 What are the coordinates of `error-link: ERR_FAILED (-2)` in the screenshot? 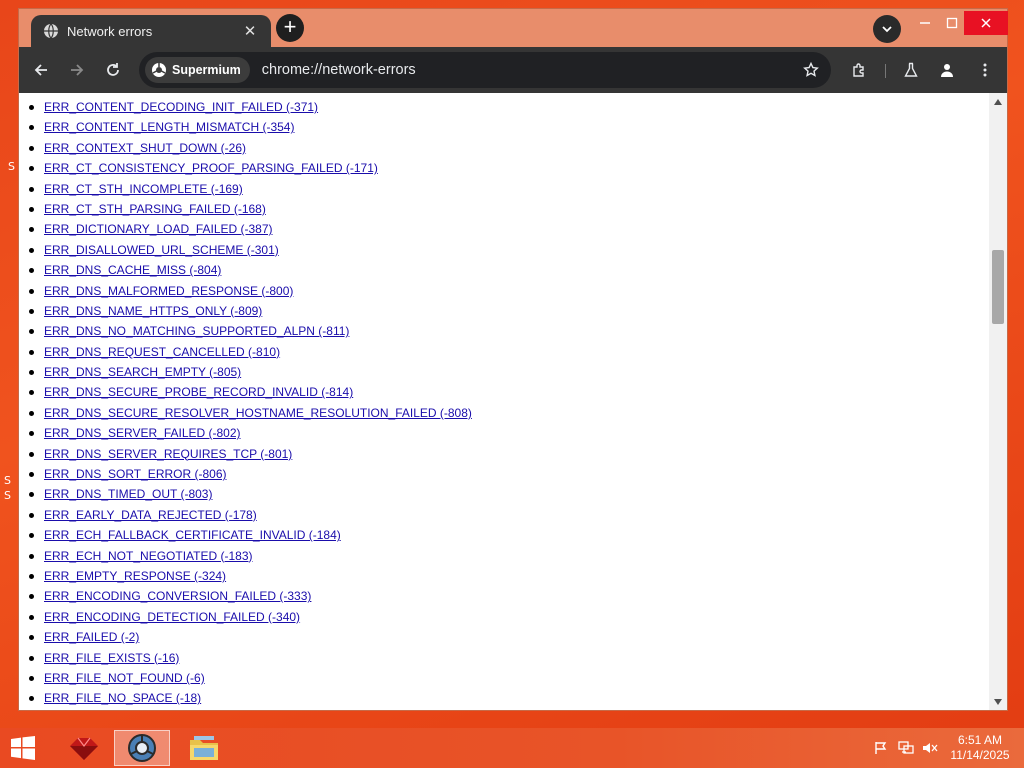 It's located at (91, 637).